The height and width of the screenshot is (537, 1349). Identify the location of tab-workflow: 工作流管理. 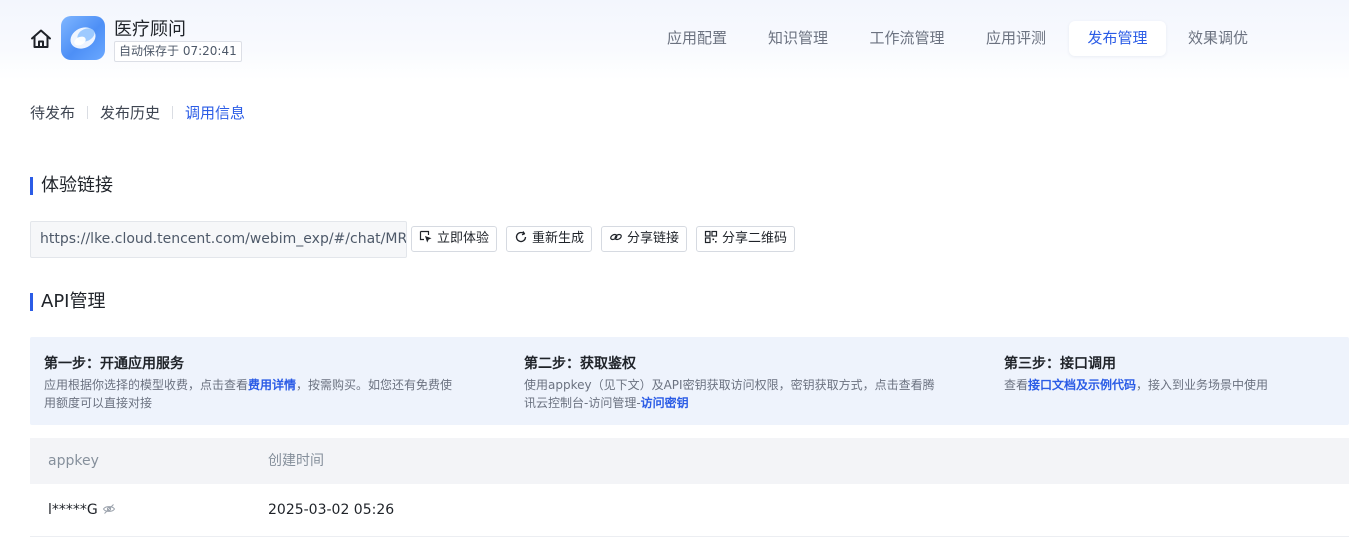
(907, 38).